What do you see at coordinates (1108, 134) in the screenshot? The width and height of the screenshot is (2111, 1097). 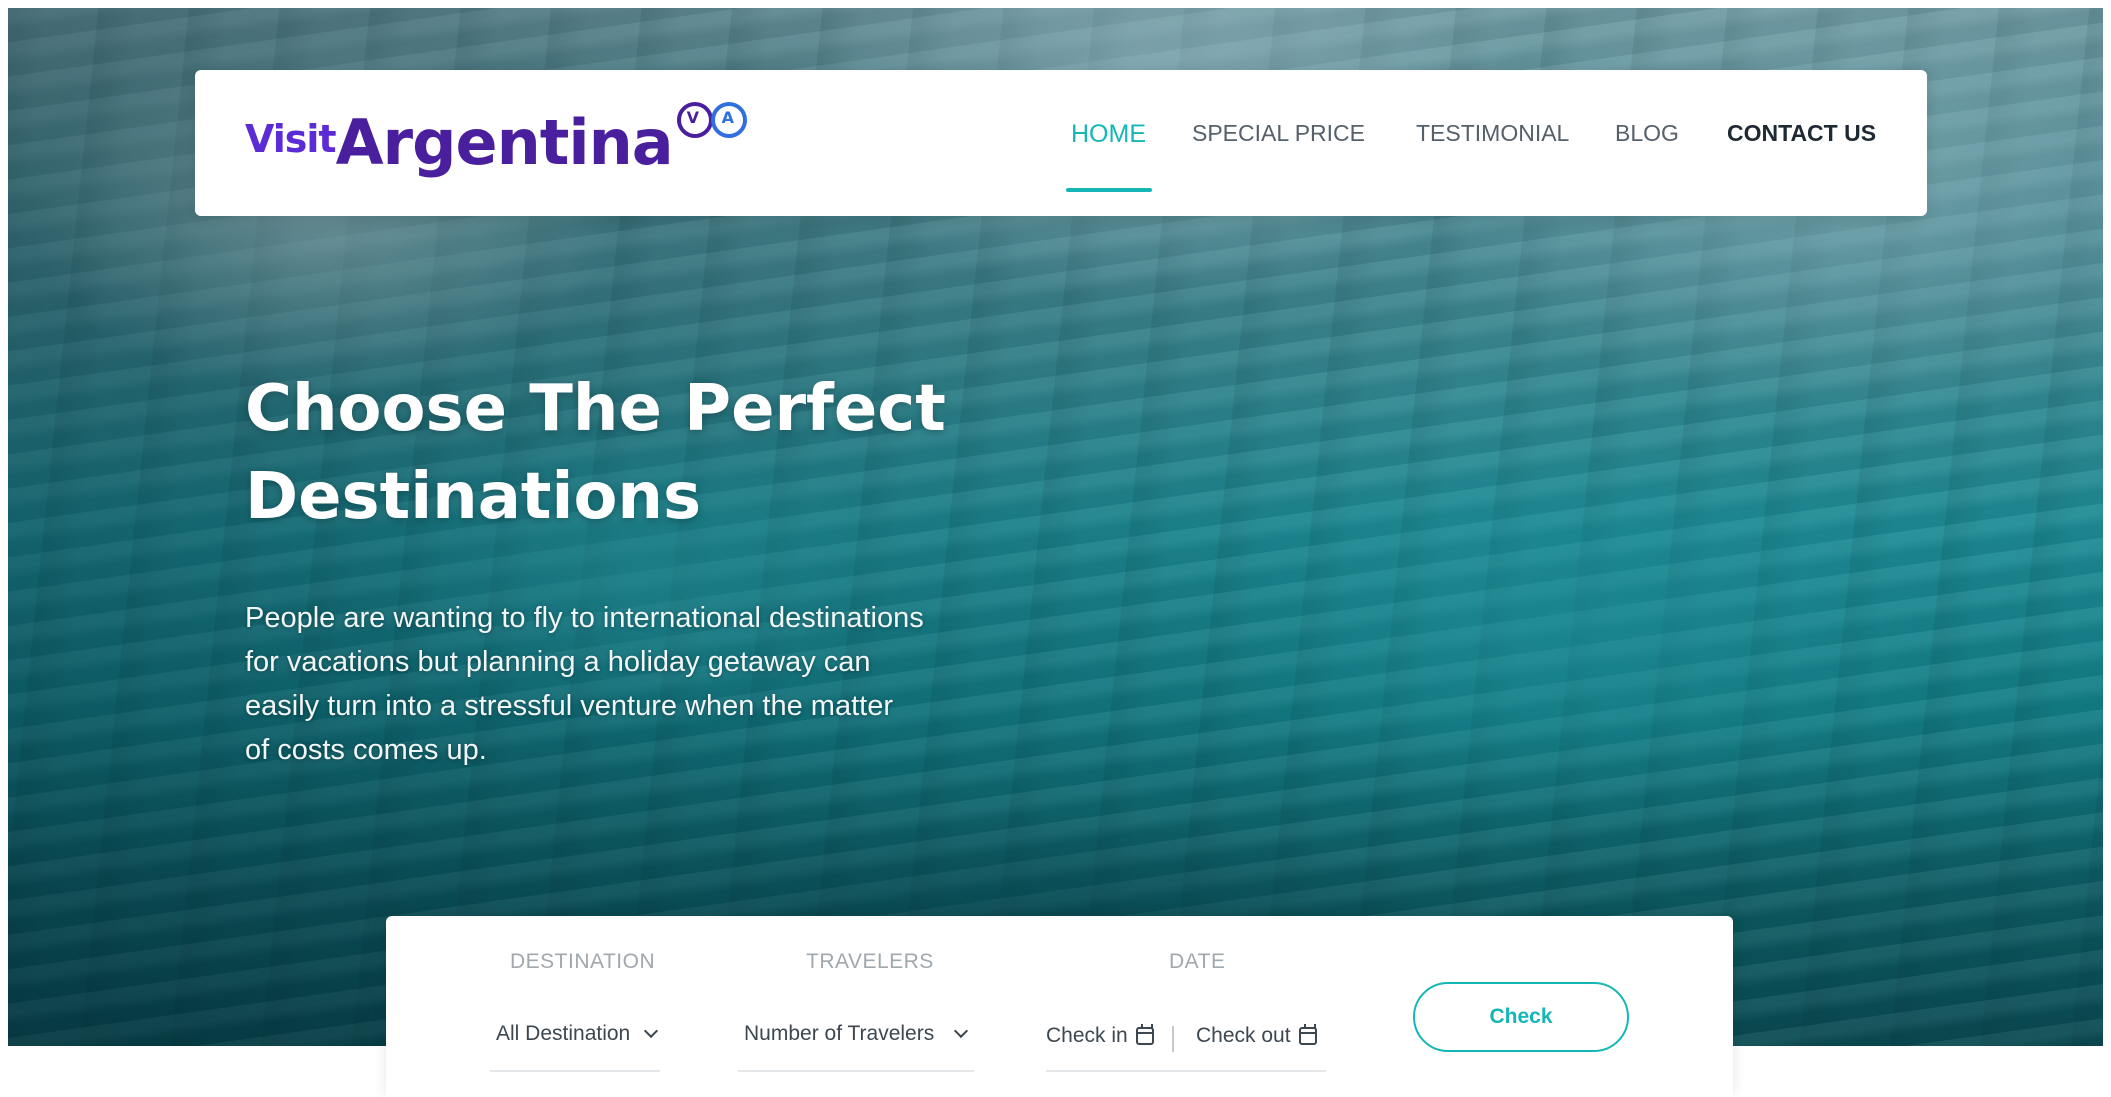 I see `nav-home: HOME` at bounding box center [1108, 134].